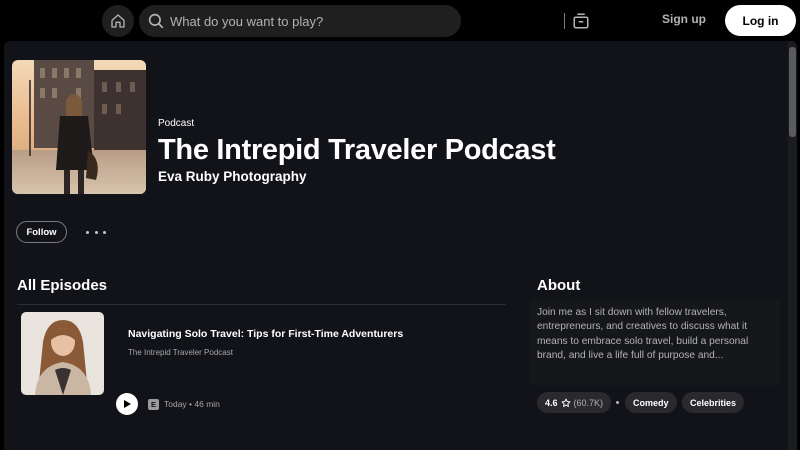 The image size is (800, 450). Describe the element at coordinates (792, 245) in the screenshot. I see `scrollbar` at that location.